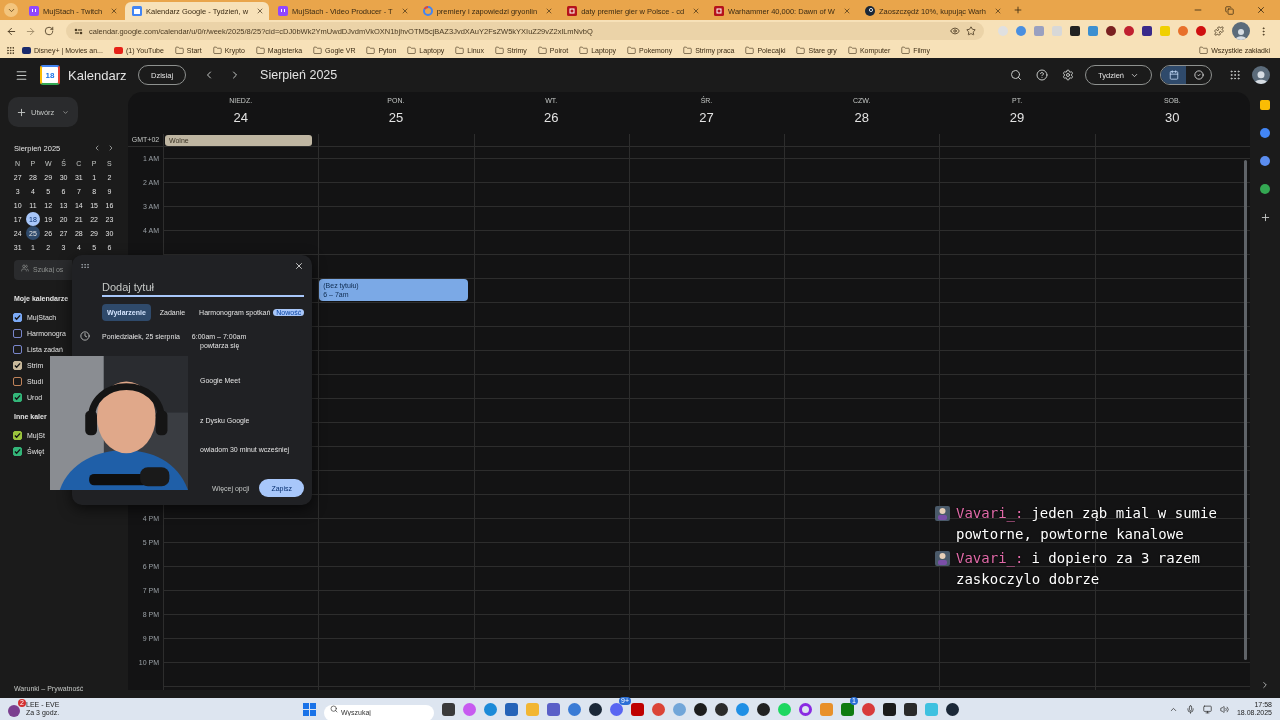  Describe the element at coordinates (1219, 31) in the screenshot. I see `extensions-icon` at that location.